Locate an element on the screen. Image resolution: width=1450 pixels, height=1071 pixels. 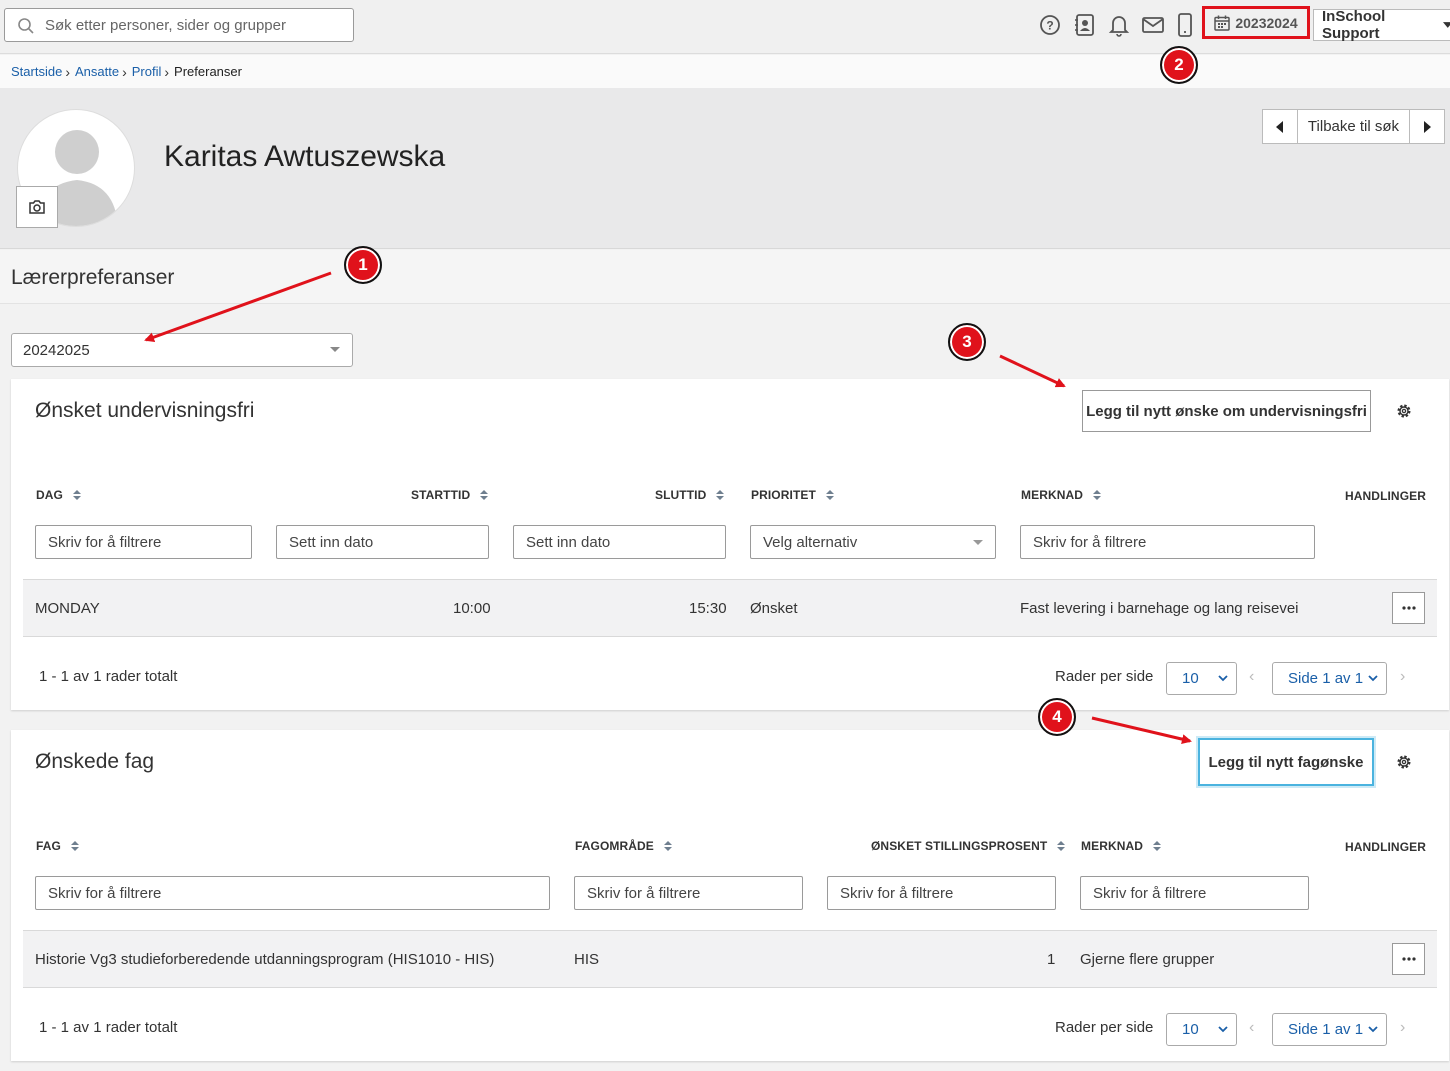
column-header-fag: FAG is located at coordinates (57, 846).